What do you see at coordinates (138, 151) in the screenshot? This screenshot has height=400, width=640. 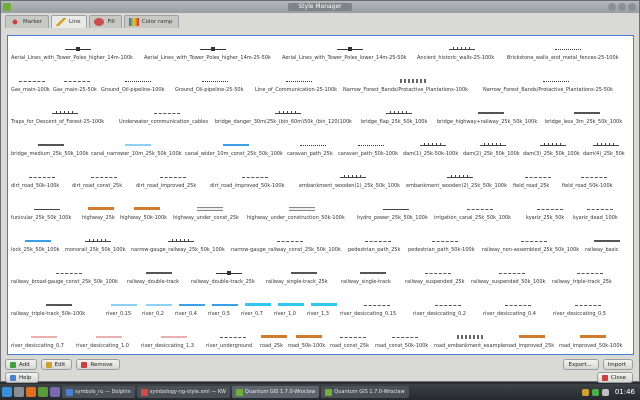 I see `symbol-list-item: canal_narrower_10m_25k_50k_100k` at bounding box center [138, 151].